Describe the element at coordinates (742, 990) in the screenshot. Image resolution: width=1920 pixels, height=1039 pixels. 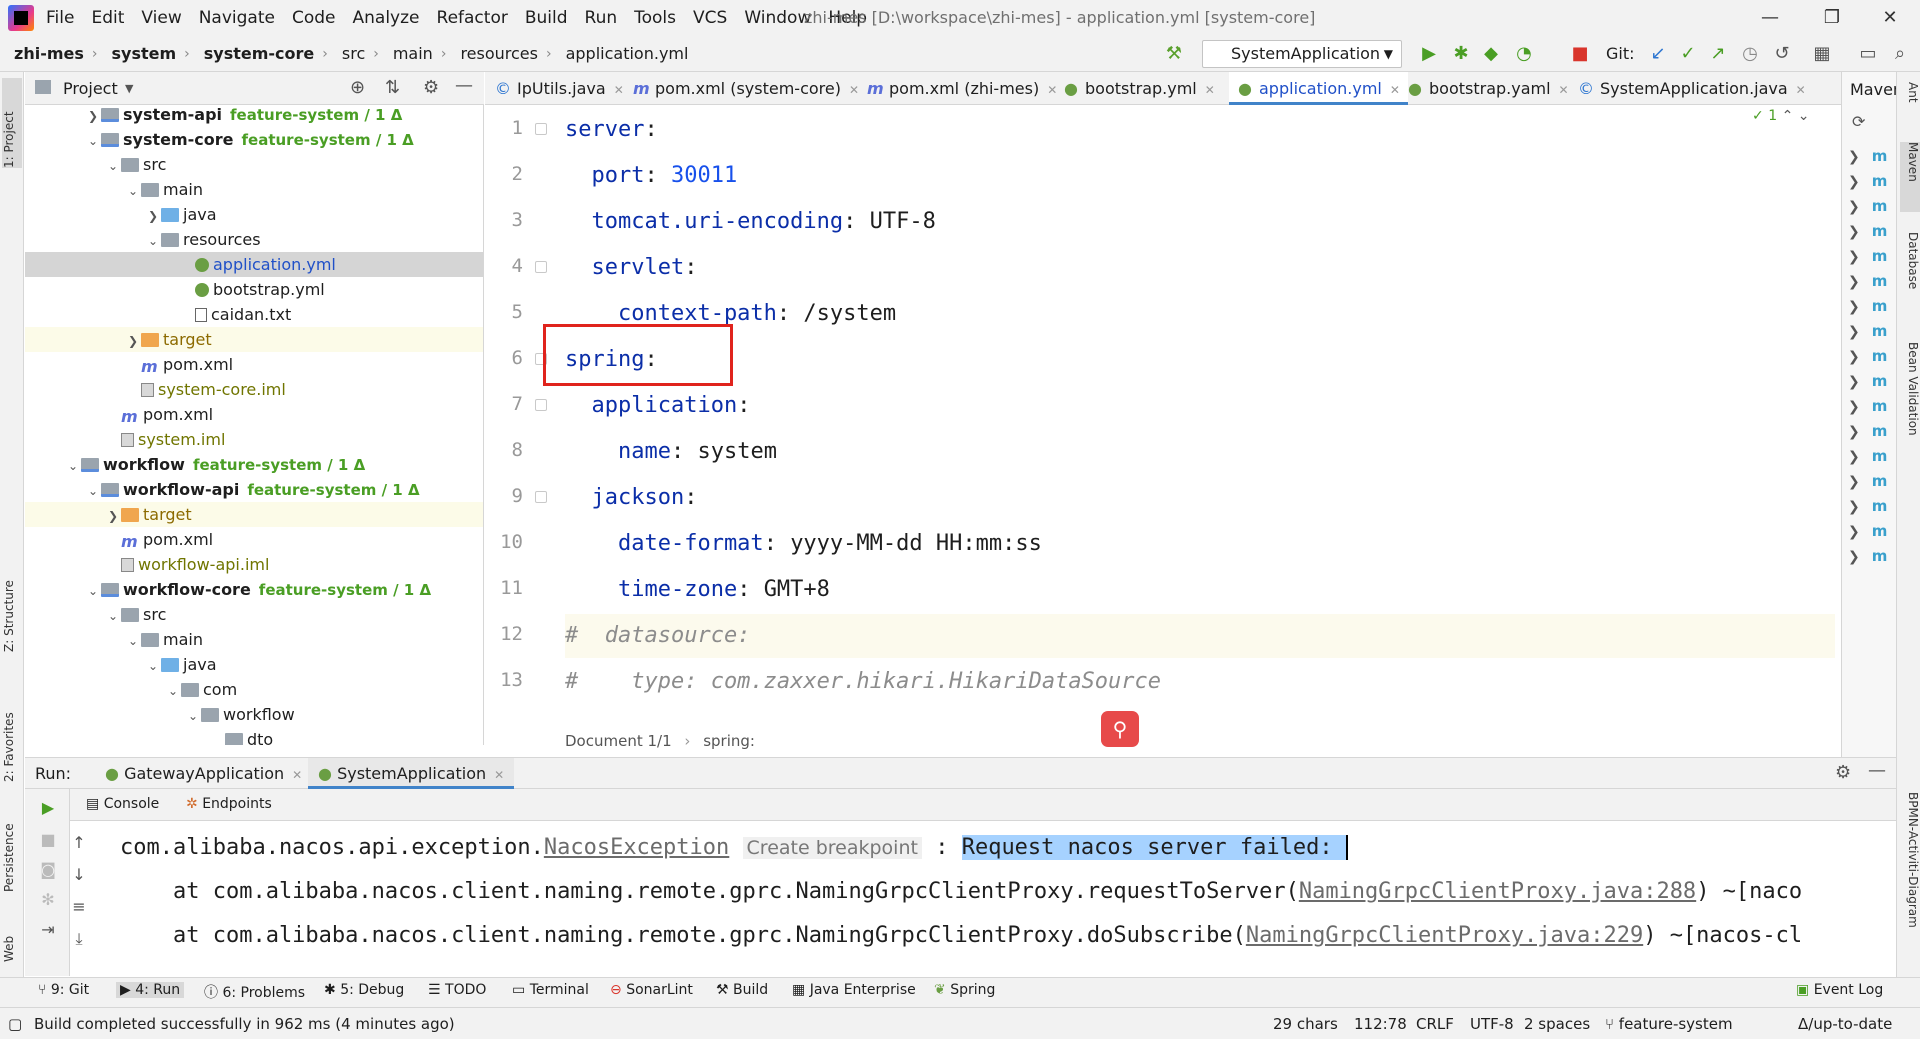
I see `tool-build: ⚒ Build` at that location.